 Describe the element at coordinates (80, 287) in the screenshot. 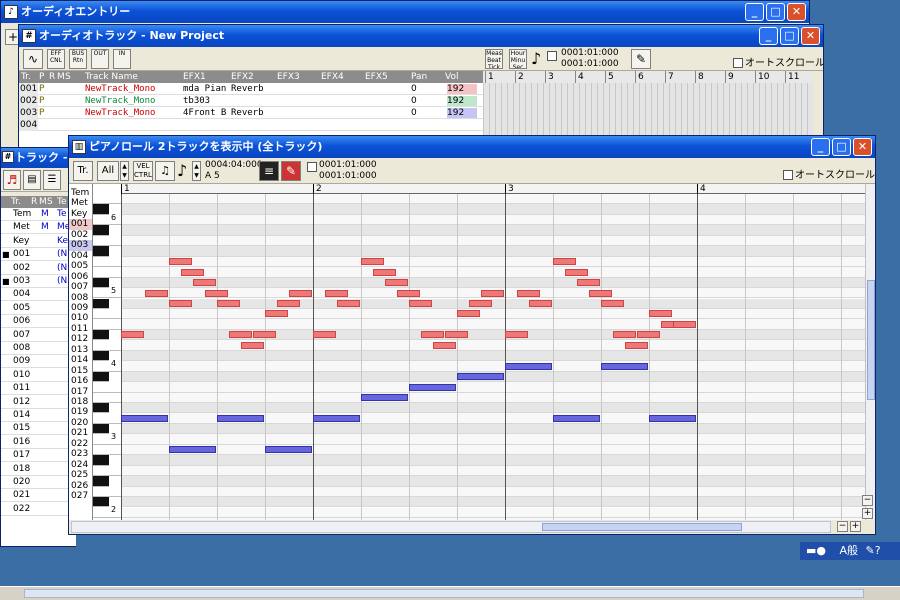

I see `track-list-item: 007` at that location.